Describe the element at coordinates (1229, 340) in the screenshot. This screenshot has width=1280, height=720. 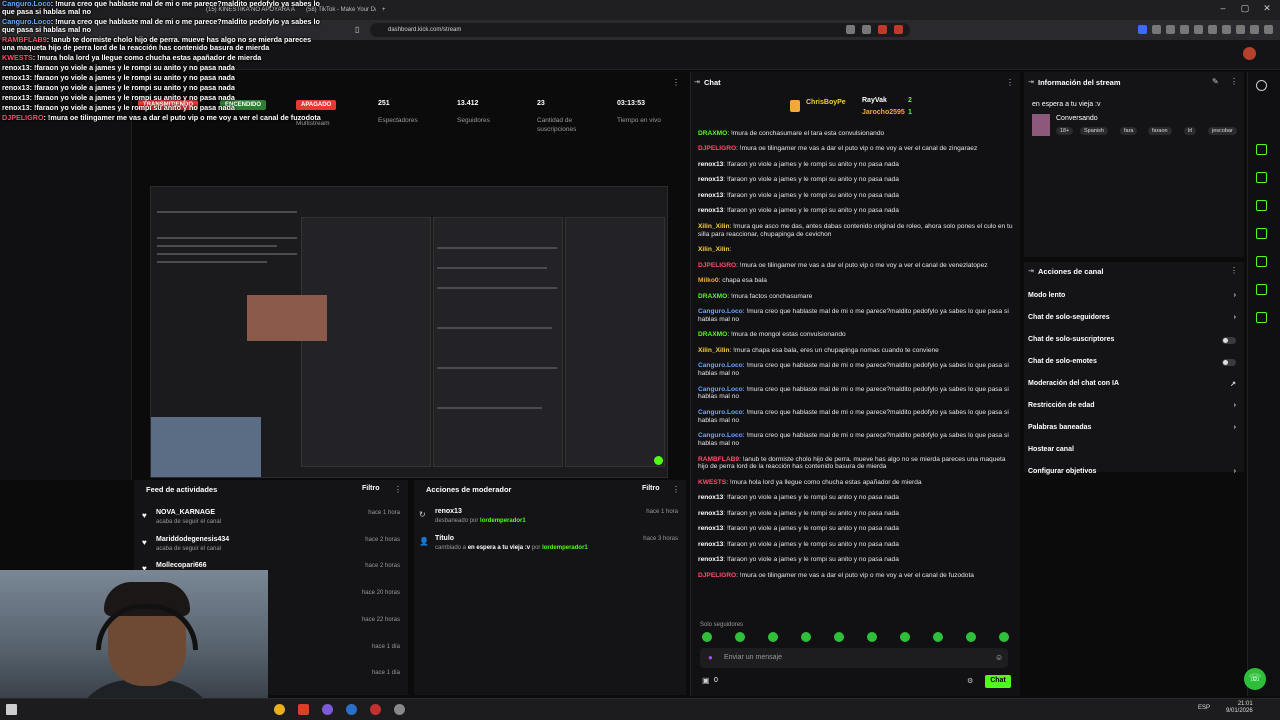
I see `toggle-switch` at that location.